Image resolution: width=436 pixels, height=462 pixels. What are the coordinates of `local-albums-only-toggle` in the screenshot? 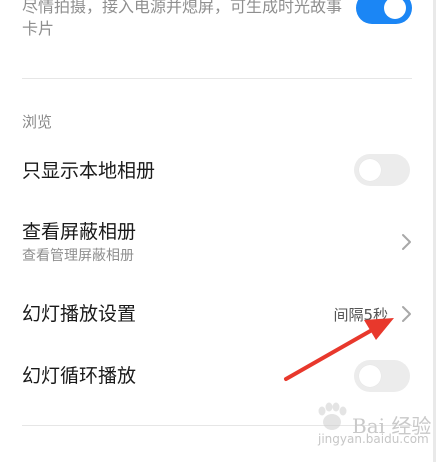 It's located at (382, 170).